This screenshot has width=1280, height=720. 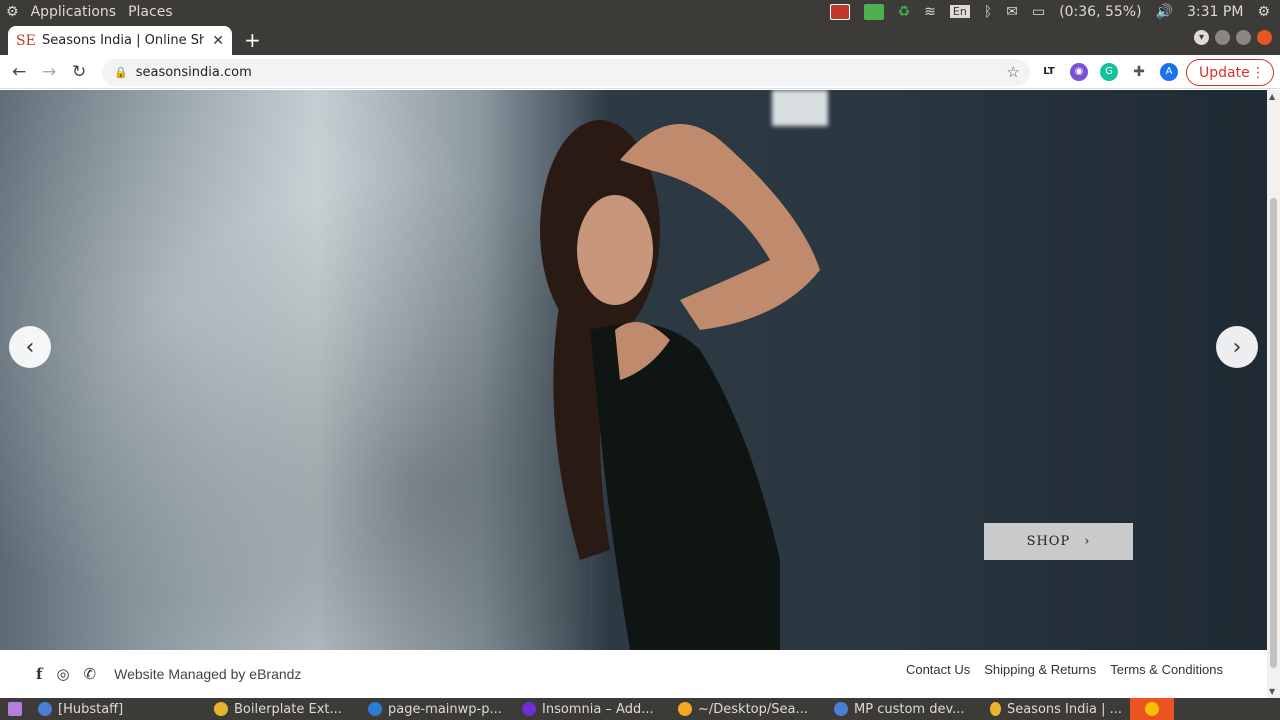 I want to click on keyboard-layout: En, so click(x=959, y=11).